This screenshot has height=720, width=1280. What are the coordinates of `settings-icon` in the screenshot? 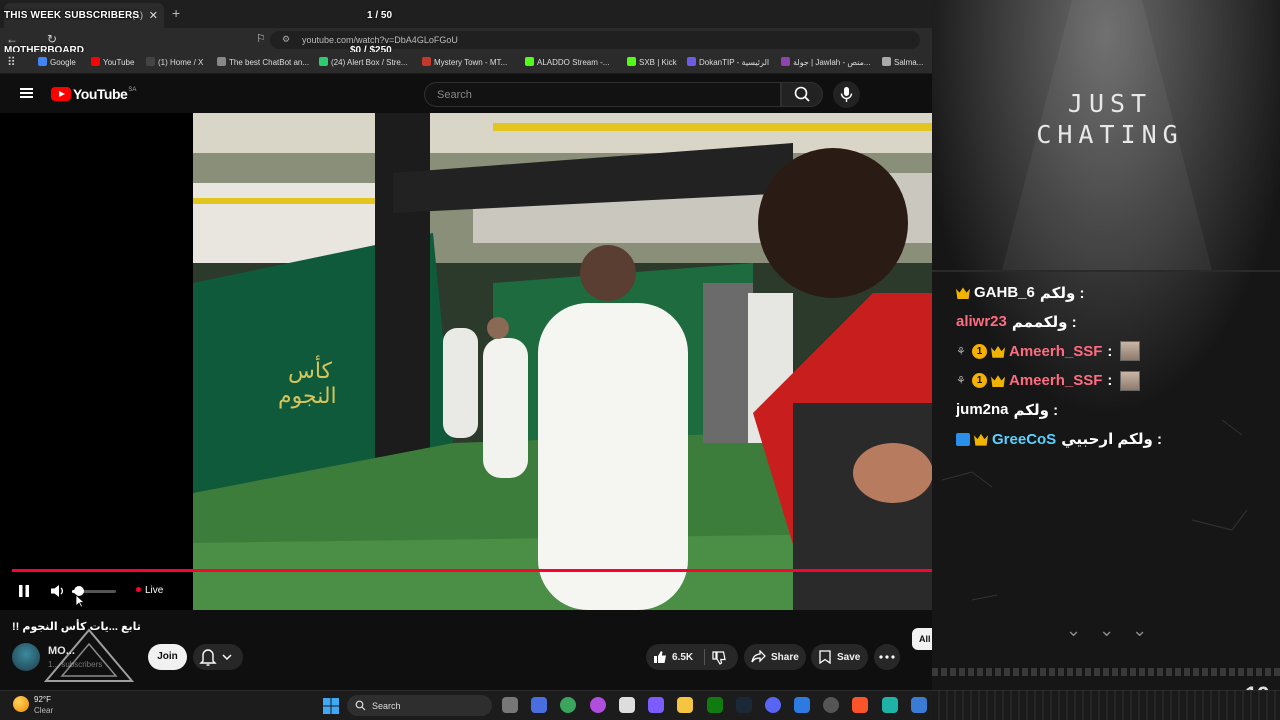 It's located at (831, 705).